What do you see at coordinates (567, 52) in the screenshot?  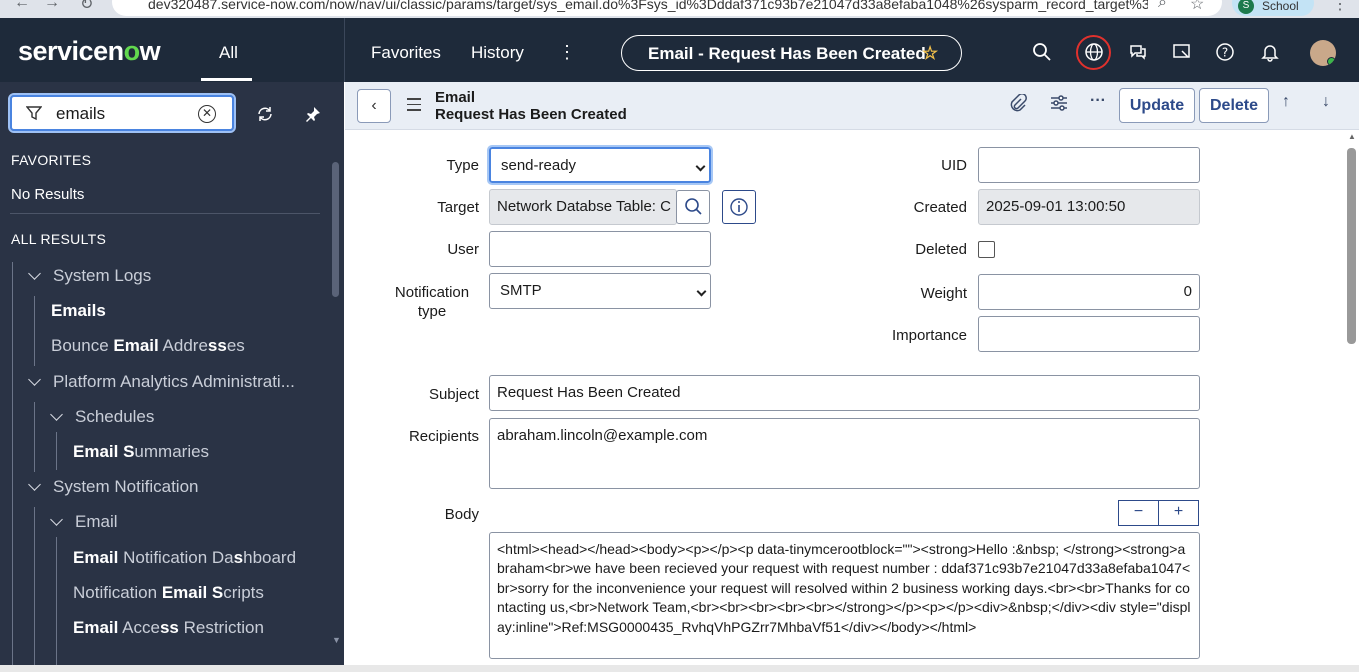 I see `more-menu-icon: ⋮` at bounding box center [567, 52].